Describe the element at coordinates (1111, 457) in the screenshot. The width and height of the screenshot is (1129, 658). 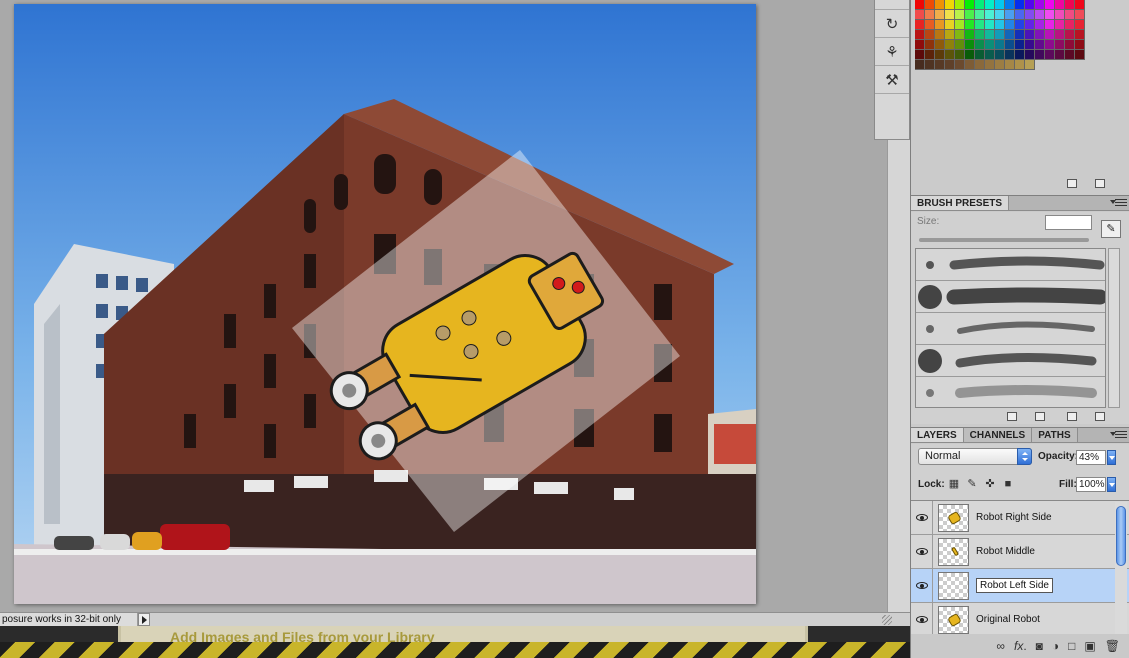
I see `opacity-dropdown-icon` at that location.